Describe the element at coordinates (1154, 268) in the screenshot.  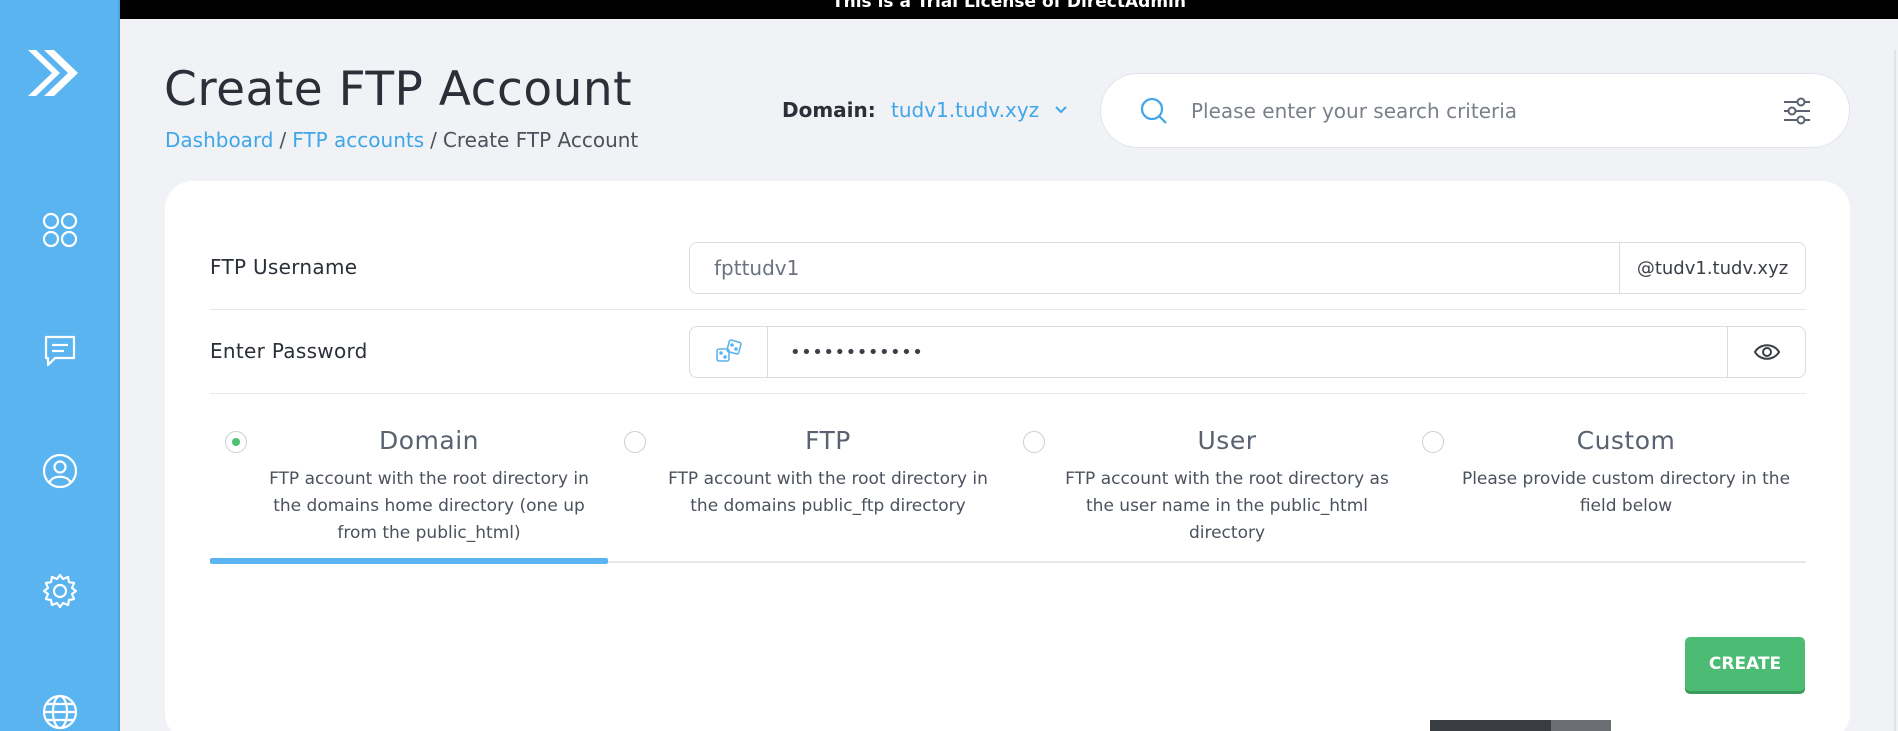
I see `username-input: fpttudv1` at that location.